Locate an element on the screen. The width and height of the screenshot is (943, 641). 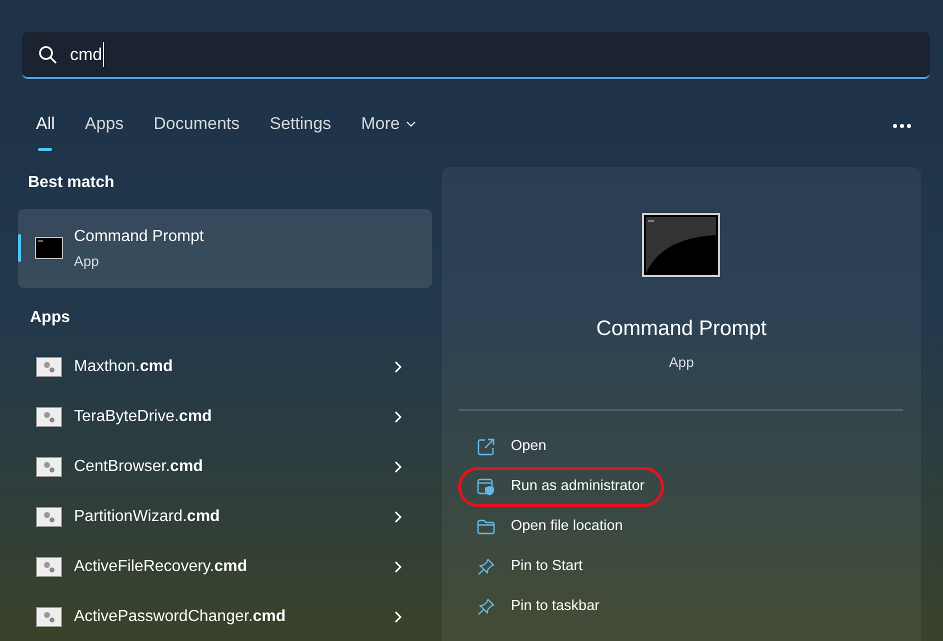
filter-tab: All is located at coordinates (45, 129).